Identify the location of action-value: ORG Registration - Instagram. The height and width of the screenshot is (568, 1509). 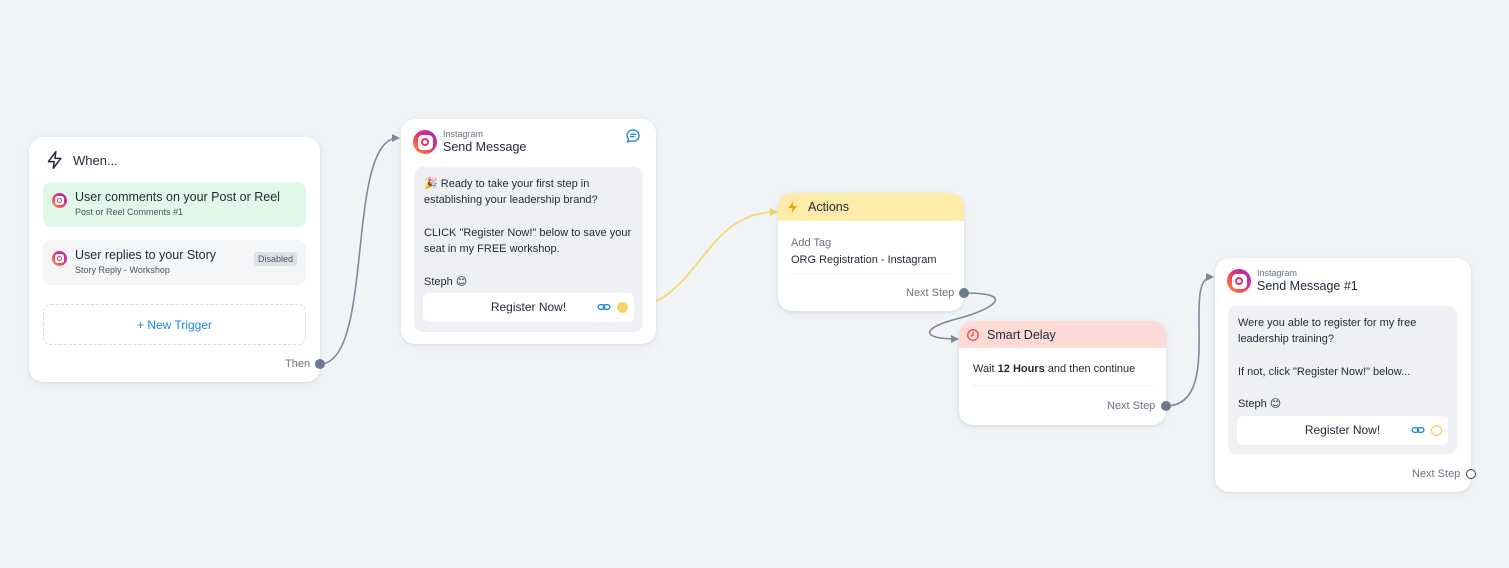
(864, 260).